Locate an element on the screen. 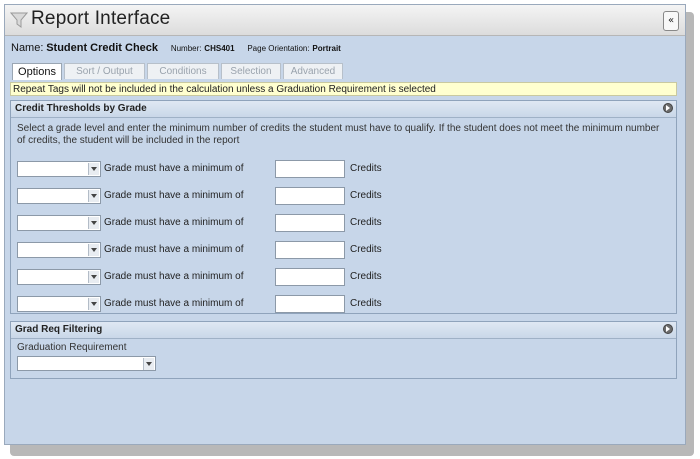 This screenshot has height=459, width=700. credit-thresholds-title: Credit Thresholds by Grade is located at coordinates (81, 108).